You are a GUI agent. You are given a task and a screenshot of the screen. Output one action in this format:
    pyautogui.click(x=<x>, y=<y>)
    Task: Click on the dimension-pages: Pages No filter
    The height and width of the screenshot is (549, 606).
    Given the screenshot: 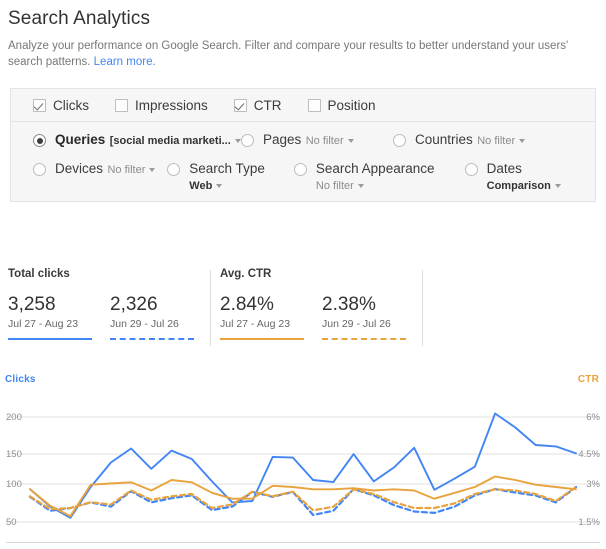 What is the action you would take?
    pyautogui.click(x=317, y=140)
    